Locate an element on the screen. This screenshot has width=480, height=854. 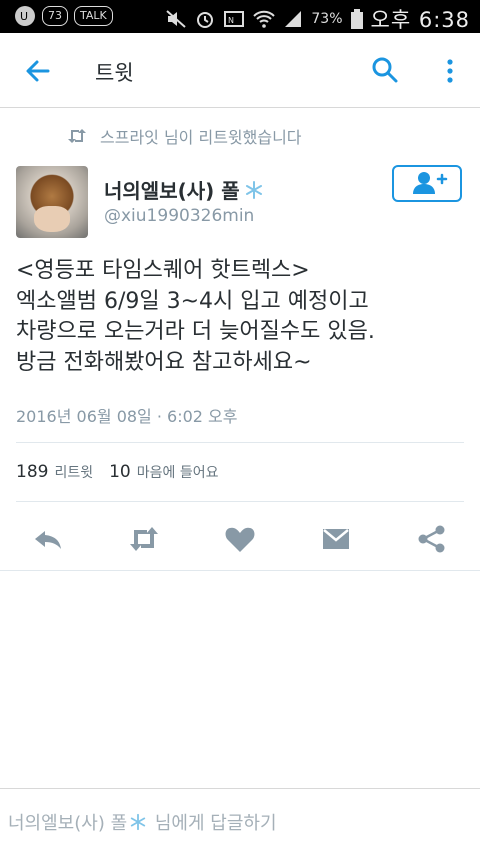
battery-icon is located at coordinates (356, 19).